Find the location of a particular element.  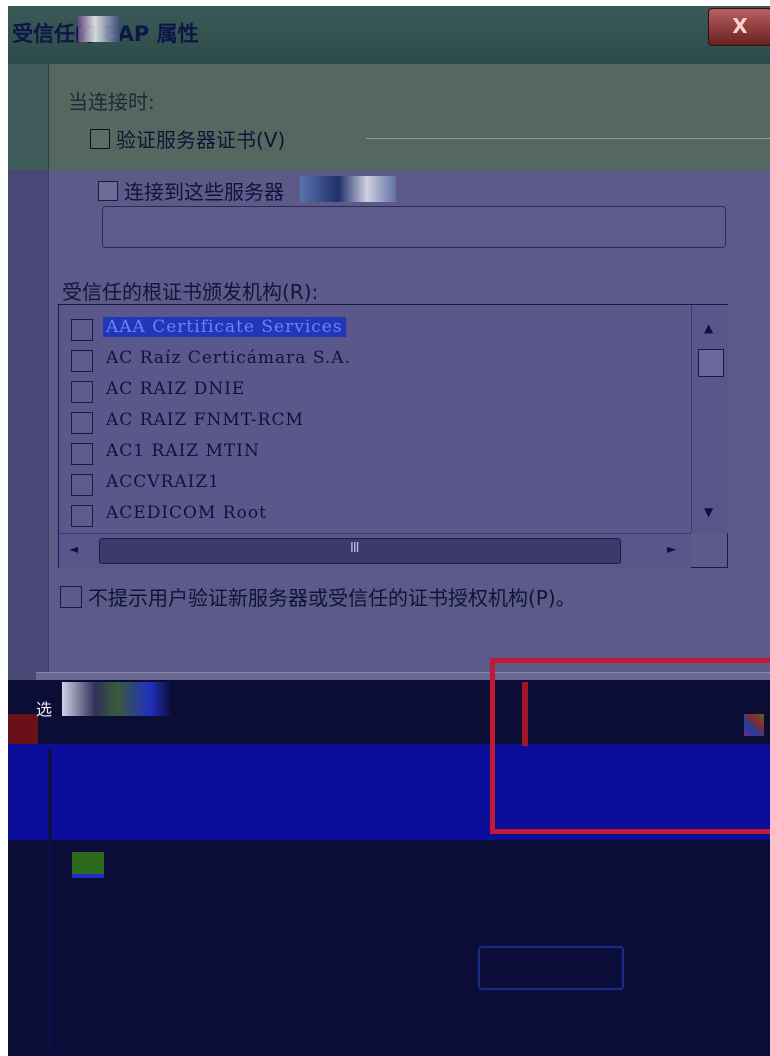

title-corruption-artifact is located at coordinates (99, 29).